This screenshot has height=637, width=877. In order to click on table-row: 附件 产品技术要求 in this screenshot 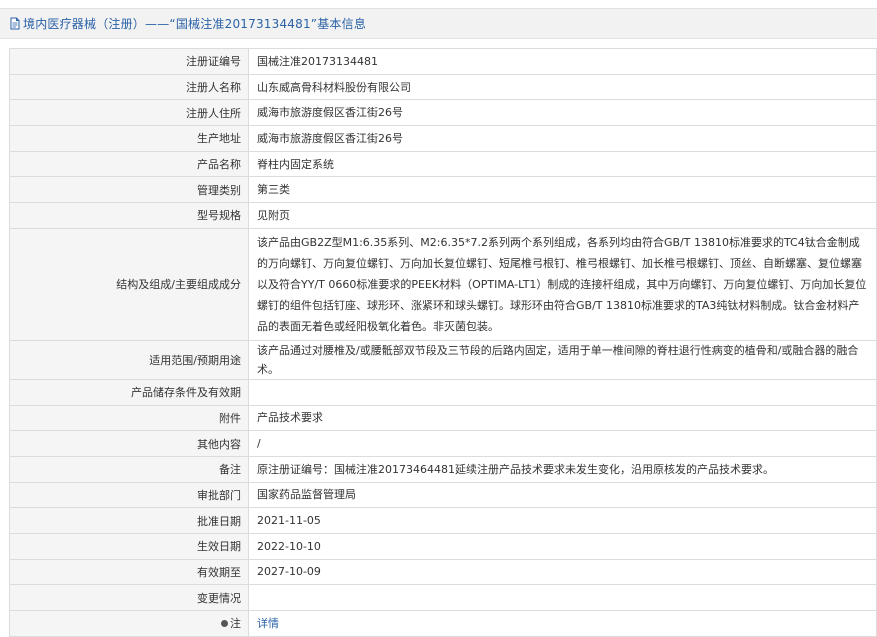, I will do `click(443, 418)`.